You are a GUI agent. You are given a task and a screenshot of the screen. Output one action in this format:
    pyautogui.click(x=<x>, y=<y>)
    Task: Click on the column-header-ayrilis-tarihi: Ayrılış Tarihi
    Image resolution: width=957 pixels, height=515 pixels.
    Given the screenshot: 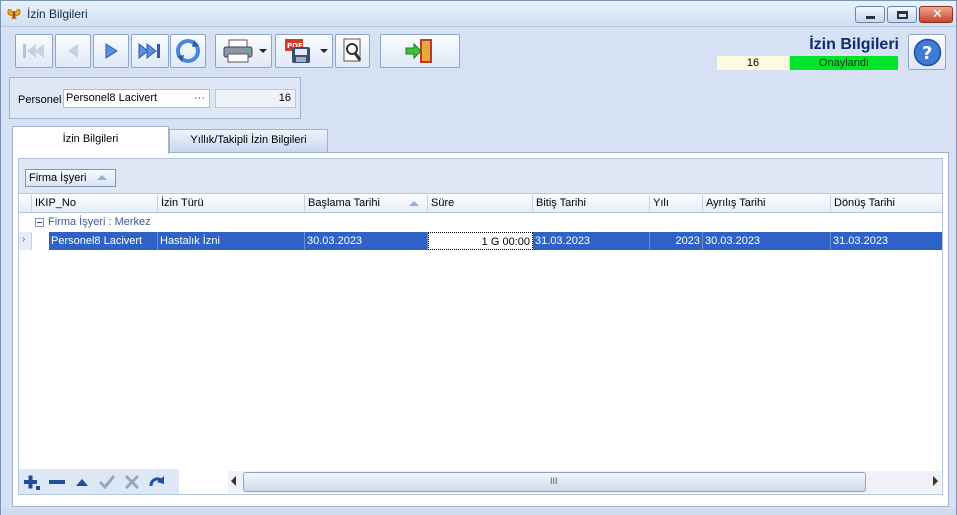 What is the action you would take?
    pyautogui.click(x=767, y=204)
    